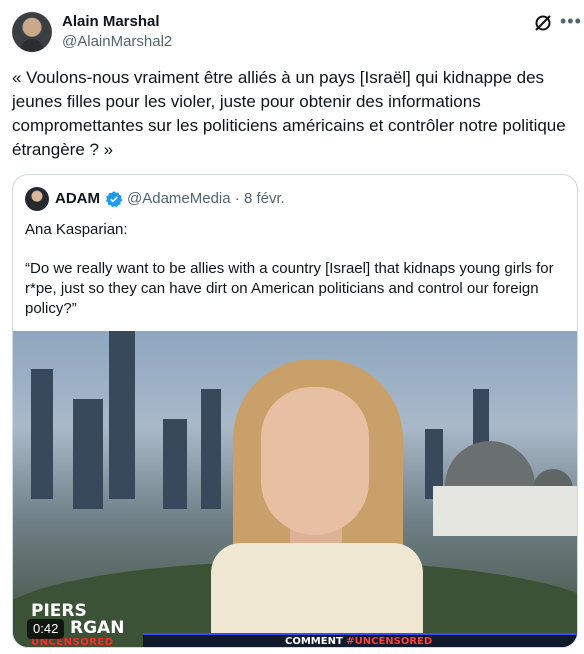 The image size is (584, 654). I want to click on quoted-author-name: ADAM, so click(77, 198).